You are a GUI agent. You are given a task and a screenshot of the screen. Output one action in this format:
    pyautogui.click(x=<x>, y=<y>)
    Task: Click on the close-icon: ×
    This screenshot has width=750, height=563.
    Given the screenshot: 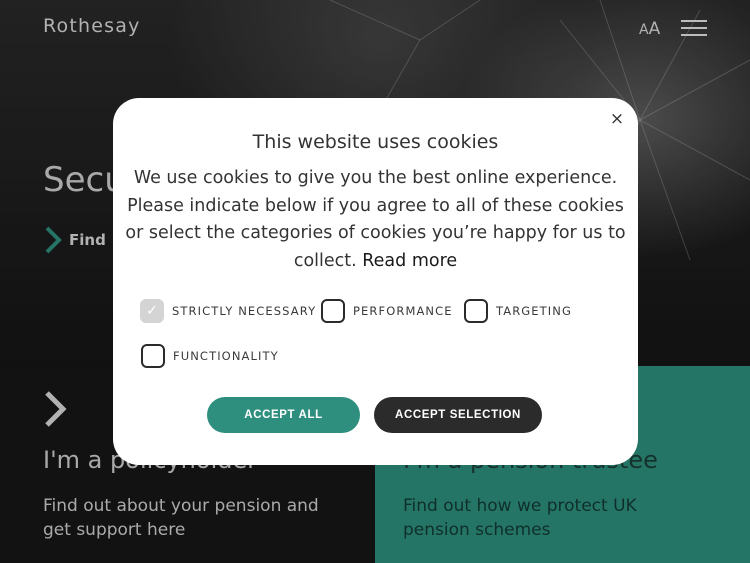 What is the action you would take?
    pyautogui.click(x=617, y=119)
    